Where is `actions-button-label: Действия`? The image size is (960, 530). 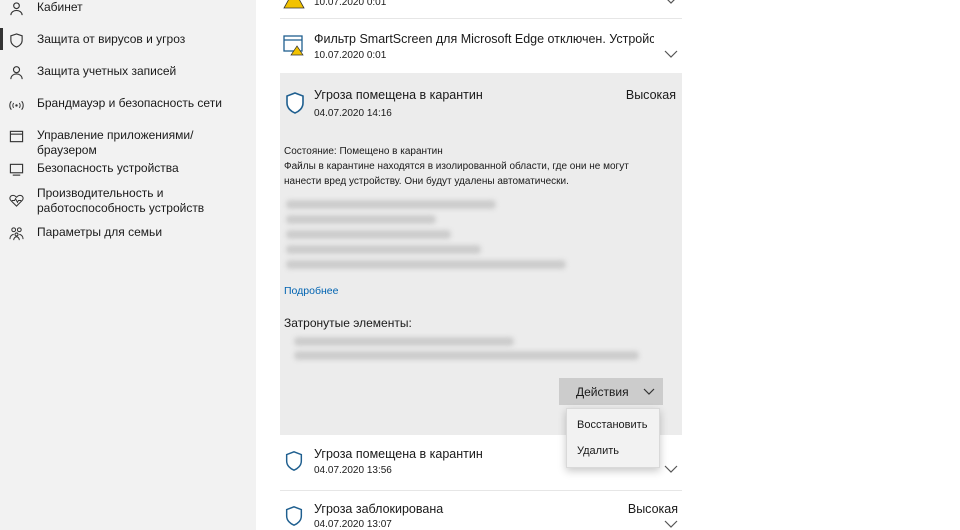
actions-button-label: Действия is located at coordinates (602, 391).